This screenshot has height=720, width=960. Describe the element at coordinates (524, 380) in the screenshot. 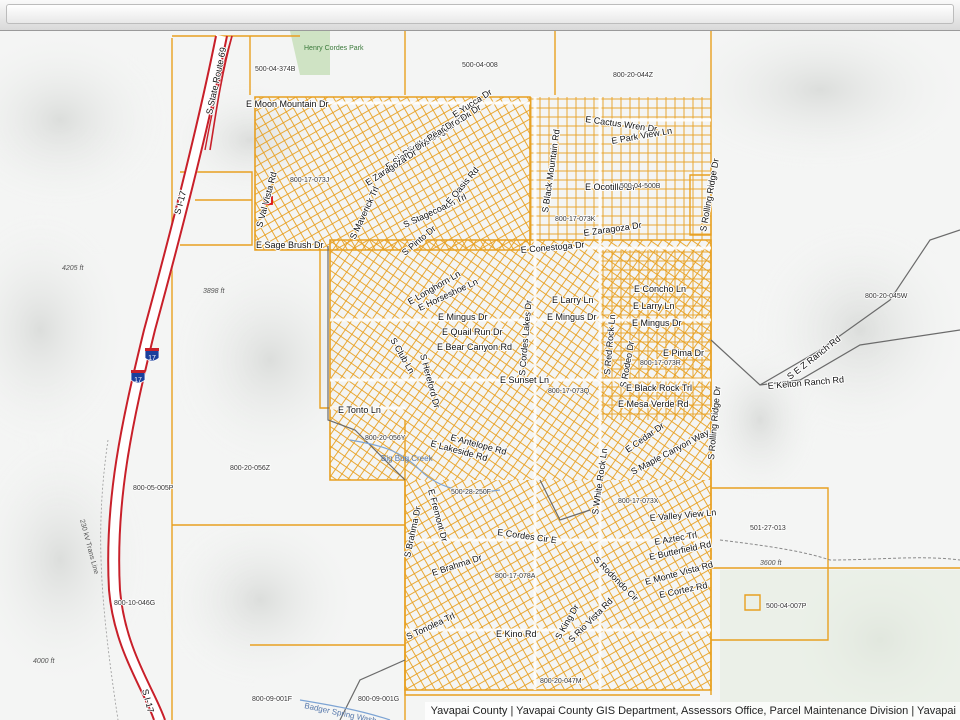

I see `street-label: E Sunset Ln` at that location.